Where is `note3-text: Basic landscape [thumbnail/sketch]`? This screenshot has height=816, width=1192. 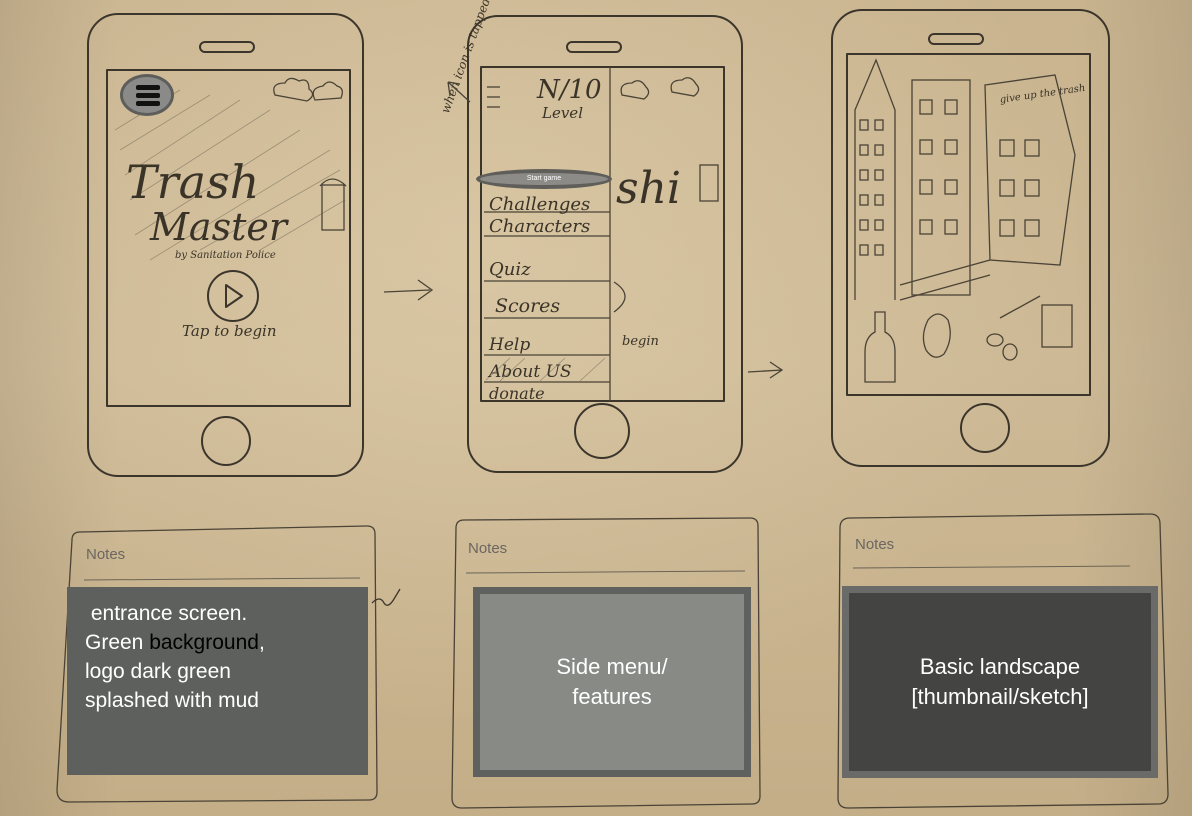 note3-text: Basic landscape [thumbnail/sketch] is located at coordinates (1000, 681).